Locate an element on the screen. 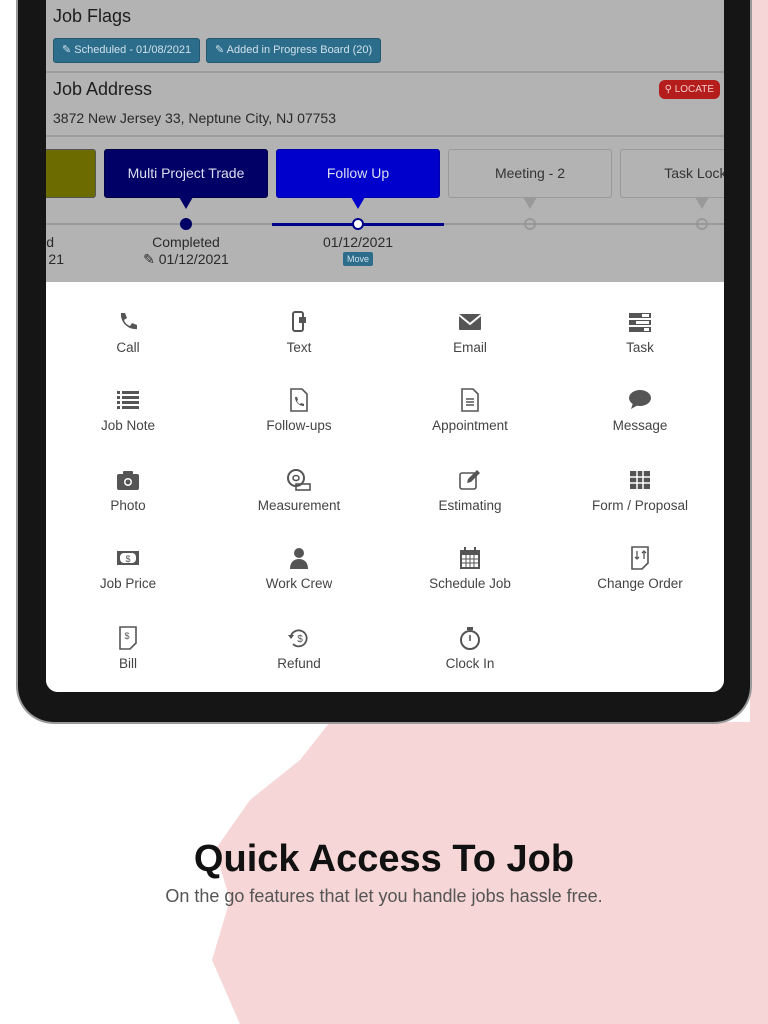 This screenshot has width=768, height=1024. action-estimating: Estimating is located at coordinates (470, 490).